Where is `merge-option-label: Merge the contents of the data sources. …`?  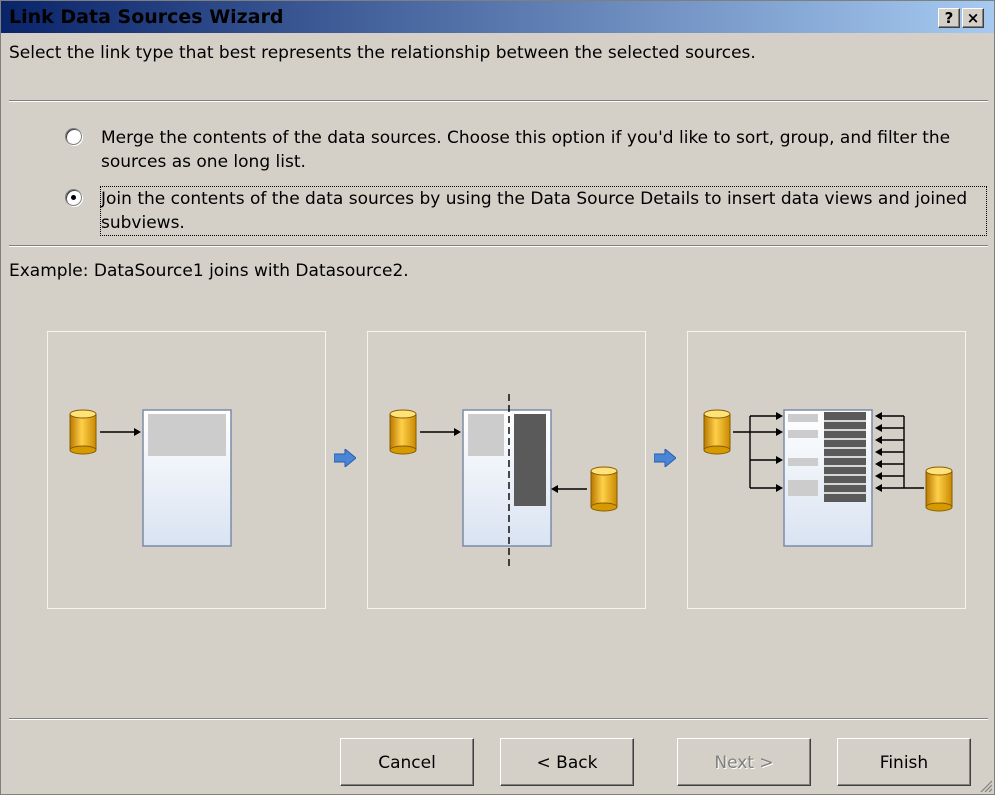
merge-option-label: Merge the contents of the data sources. … is located at coordinates (543, 150).